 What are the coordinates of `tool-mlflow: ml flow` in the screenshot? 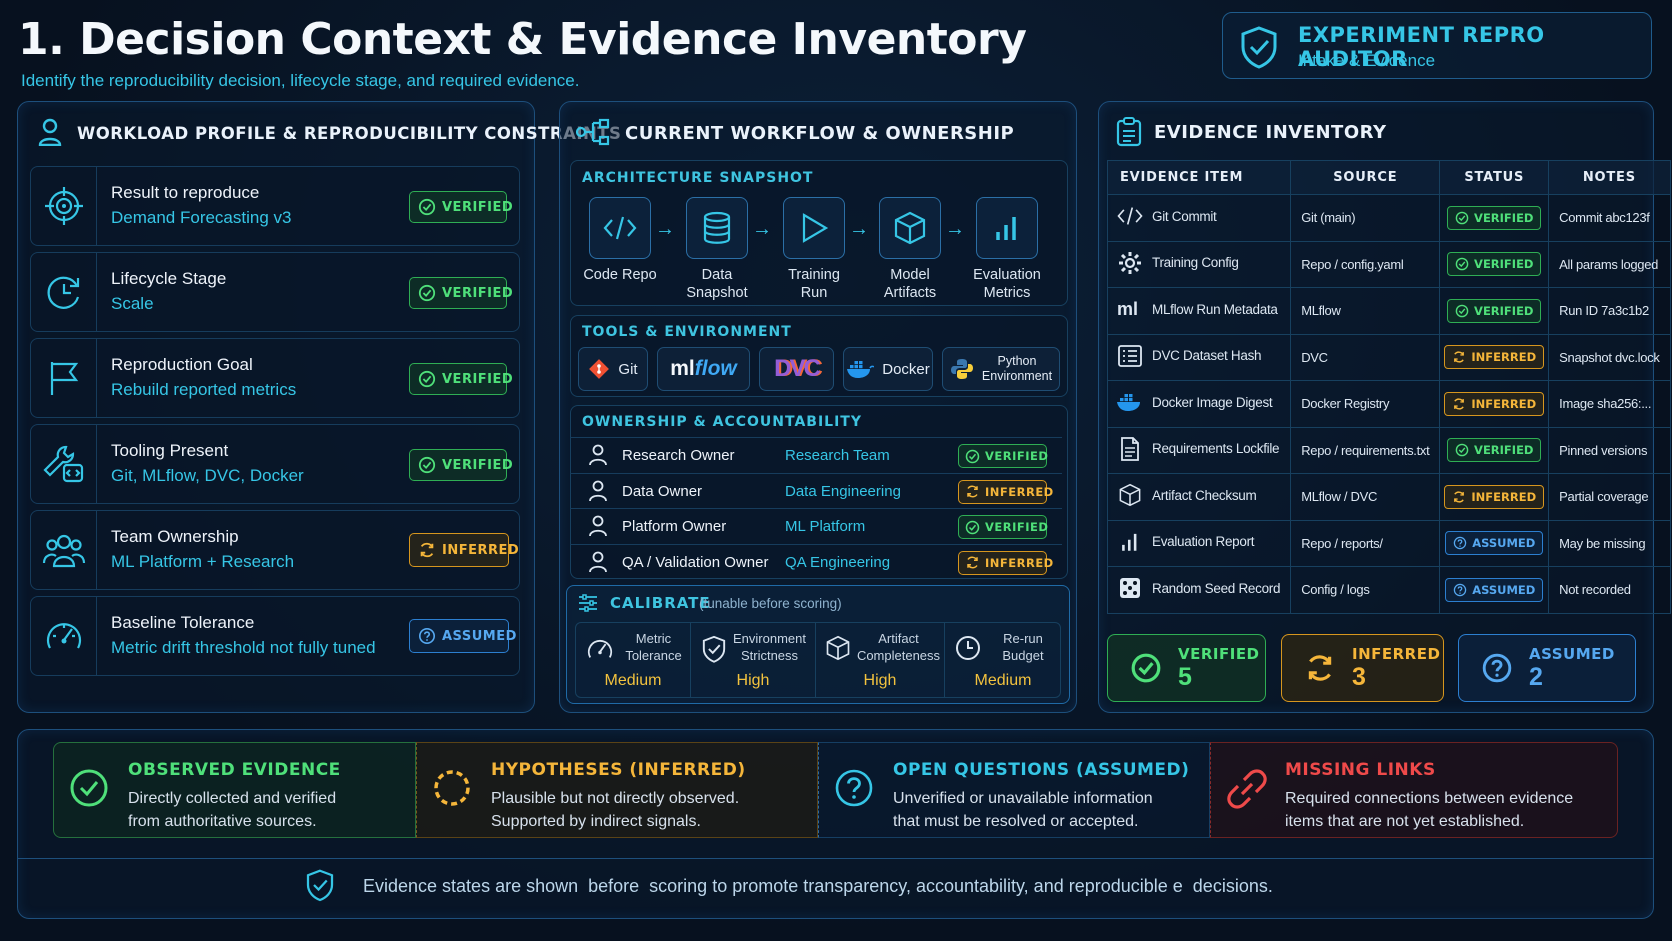 It's located at (703, 369).